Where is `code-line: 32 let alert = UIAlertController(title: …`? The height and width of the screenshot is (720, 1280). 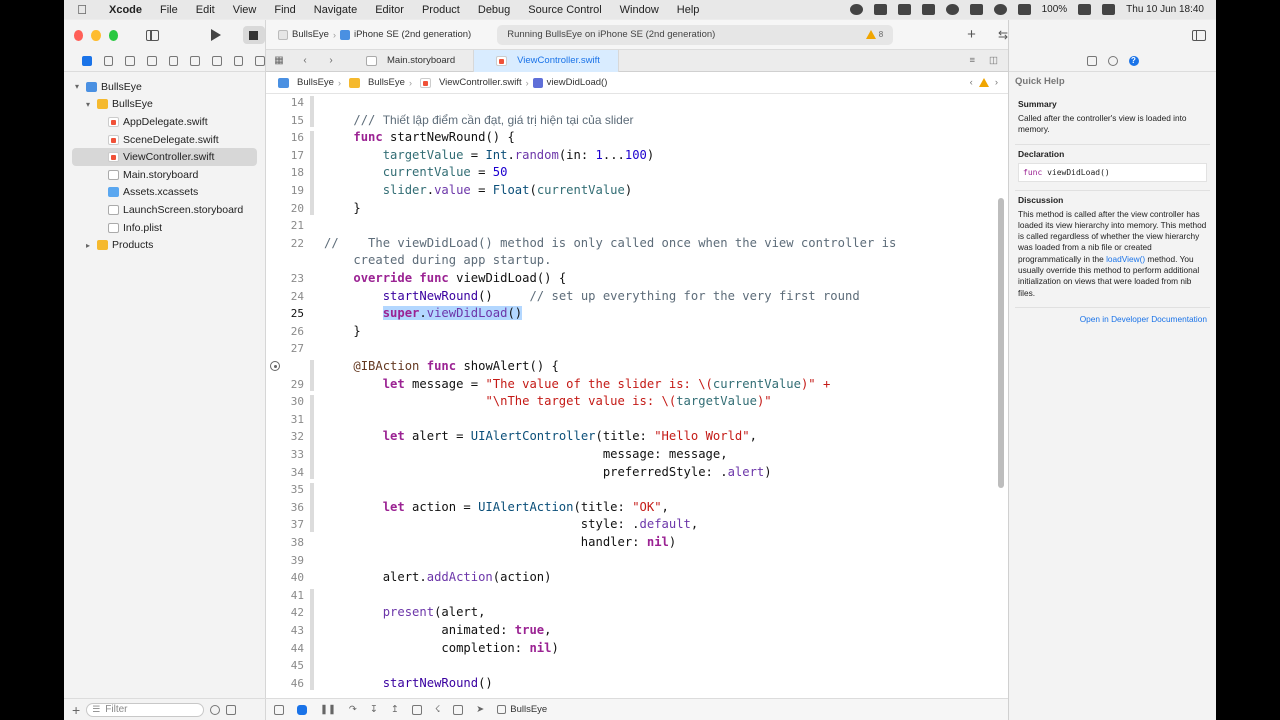 code-line: 32 let alert = UIAlertController(title: … is located at coordinates (631, 437).